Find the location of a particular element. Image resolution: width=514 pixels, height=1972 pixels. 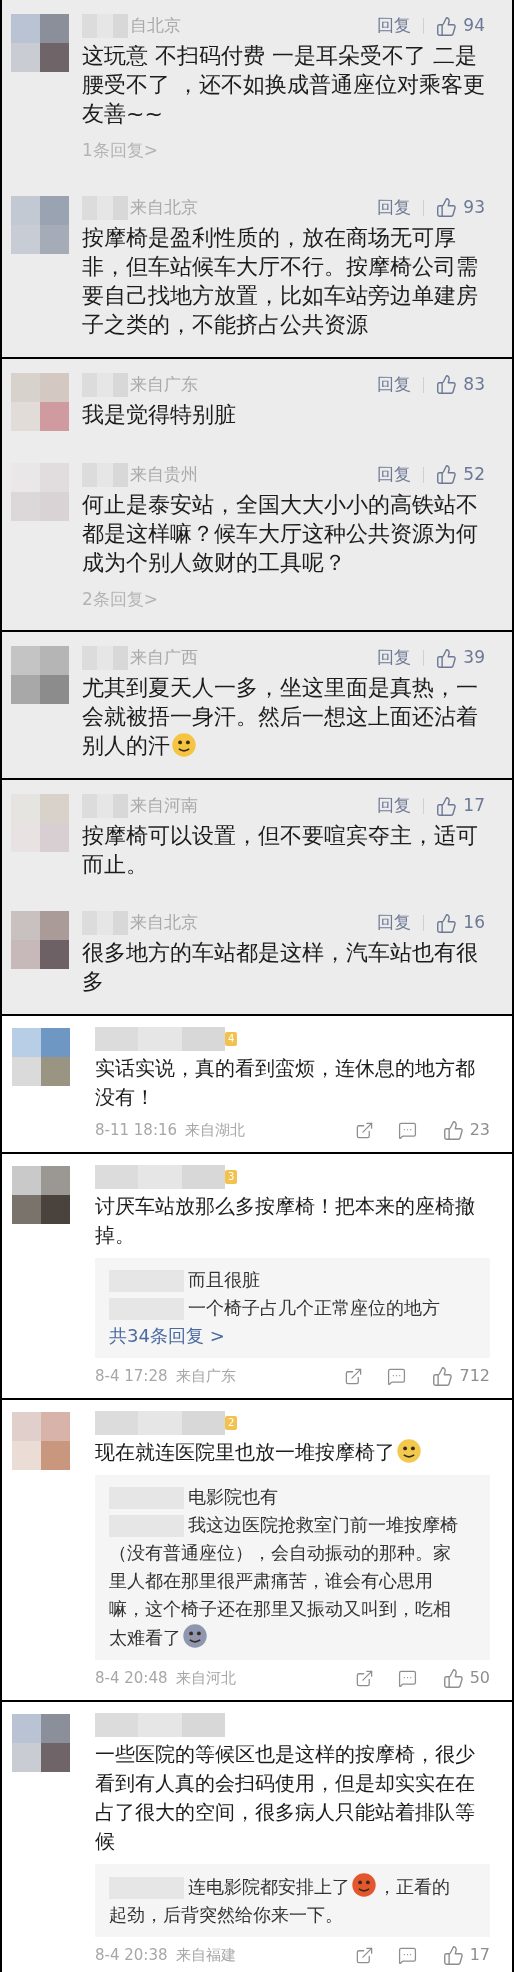

reply-text: 我这边医院抢救室门前一堆按摩椅（没有普通座位），会自动振动的那种。家里人都在那里很严肃痛苦，谁会有心思用嘛，这个椅子还在那里又振动又叫到，吃相太难看了 is located at coordinates (284, 1582).